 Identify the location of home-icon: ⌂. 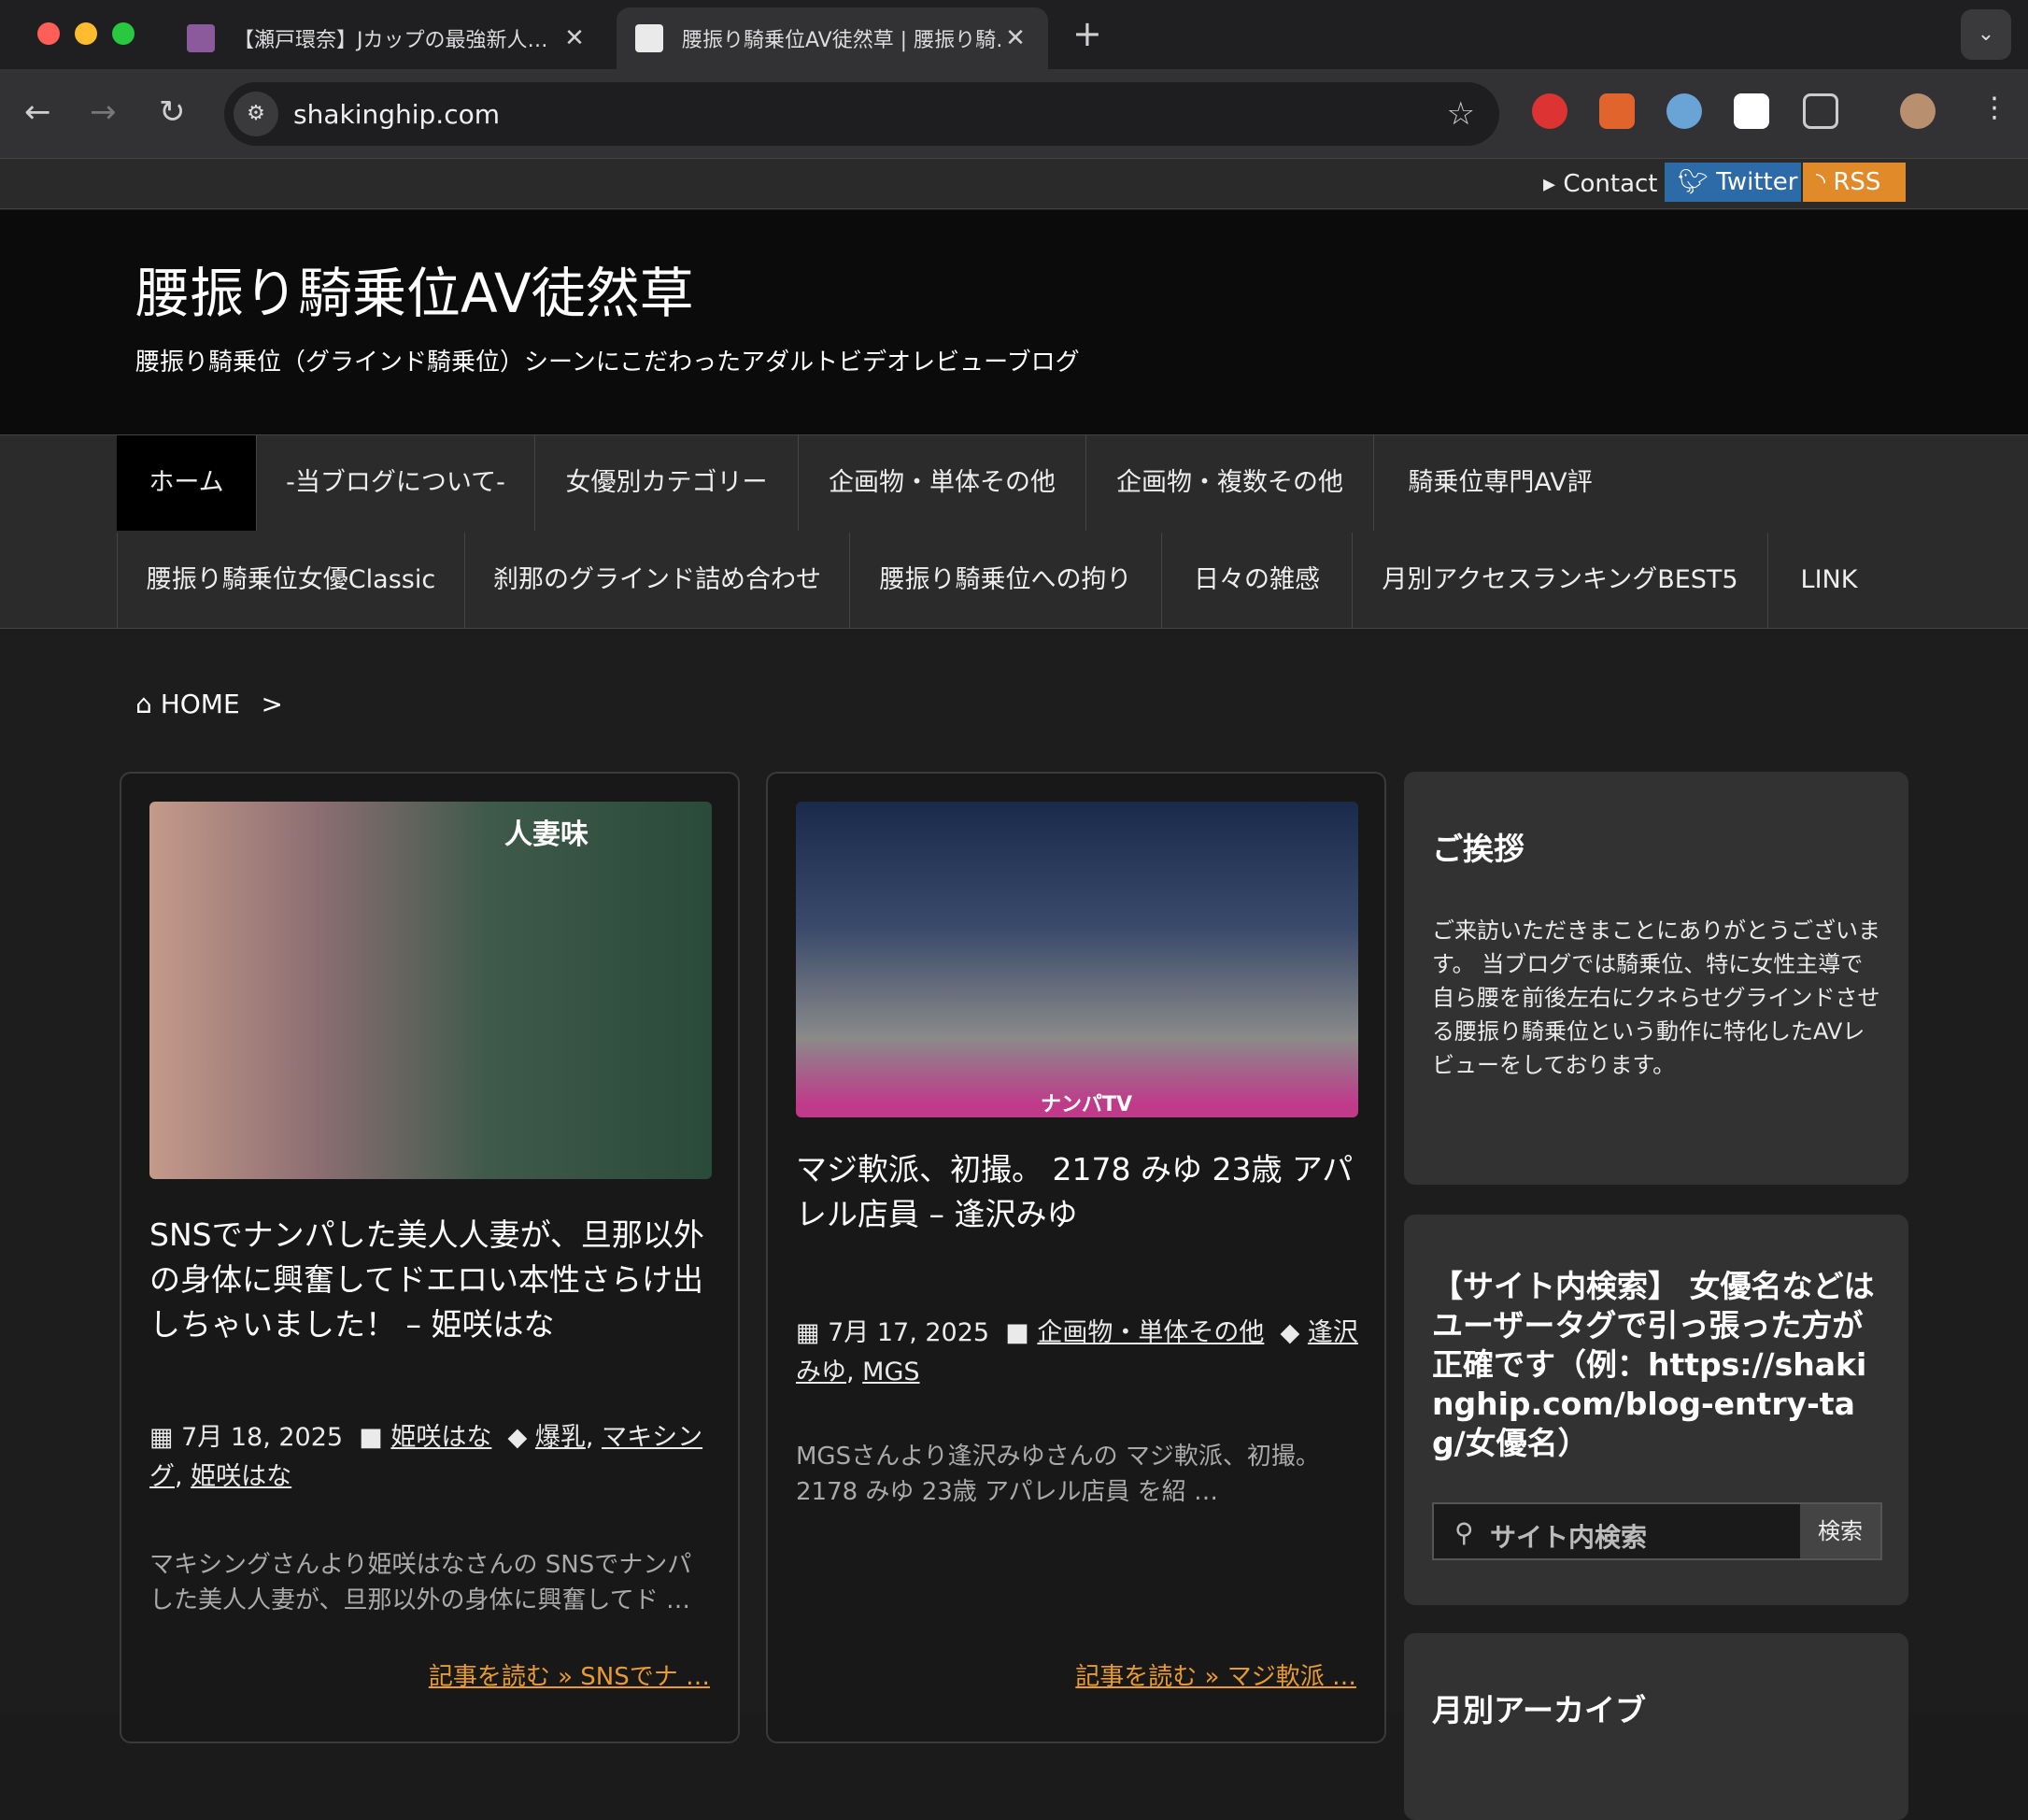
(148, 704).